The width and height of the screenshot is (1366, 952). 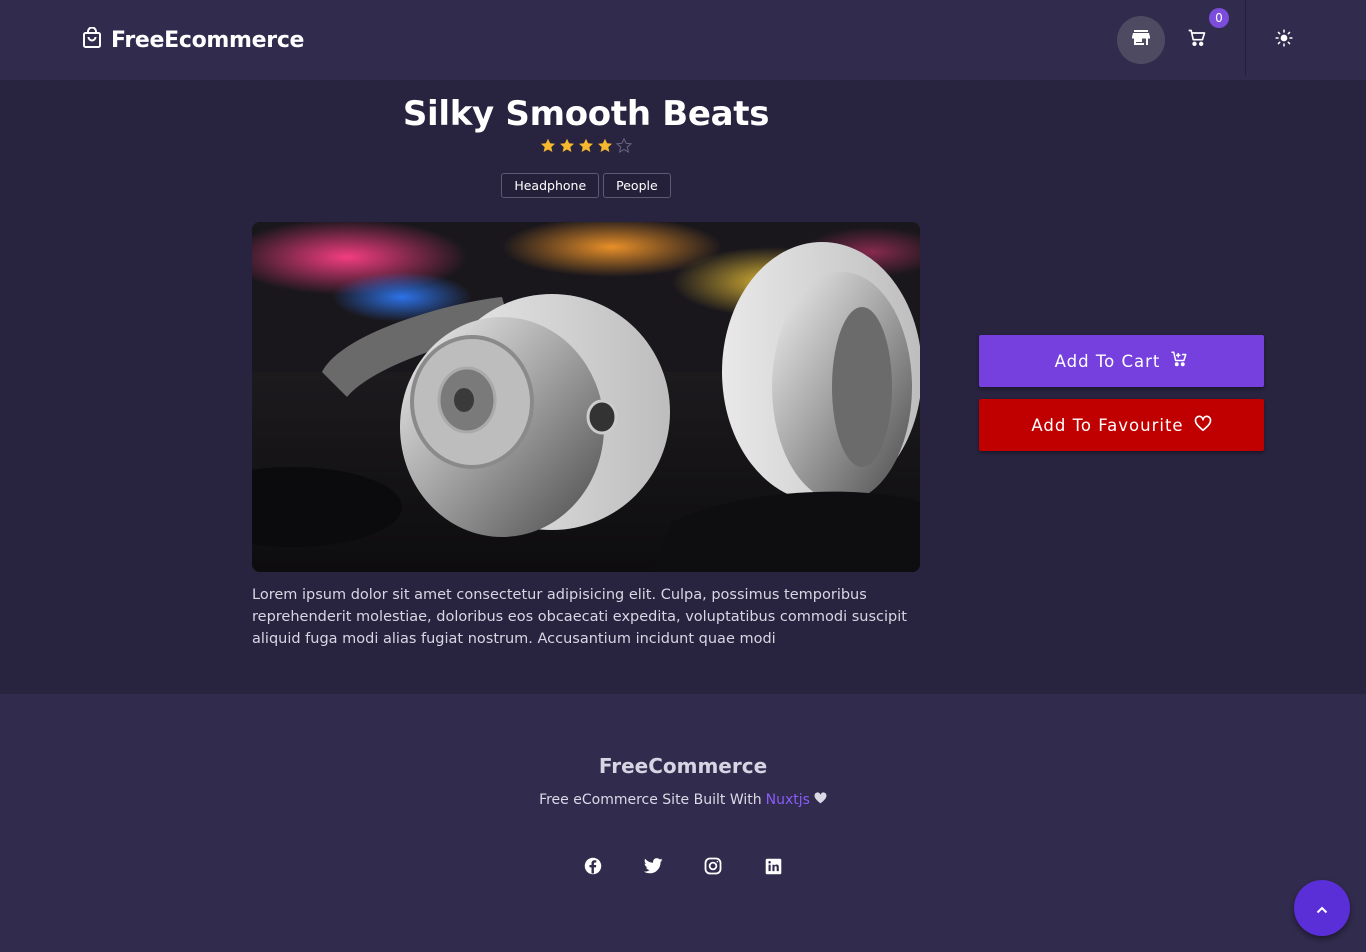 I want to click on store-icon, so click(x=1141, y=40).